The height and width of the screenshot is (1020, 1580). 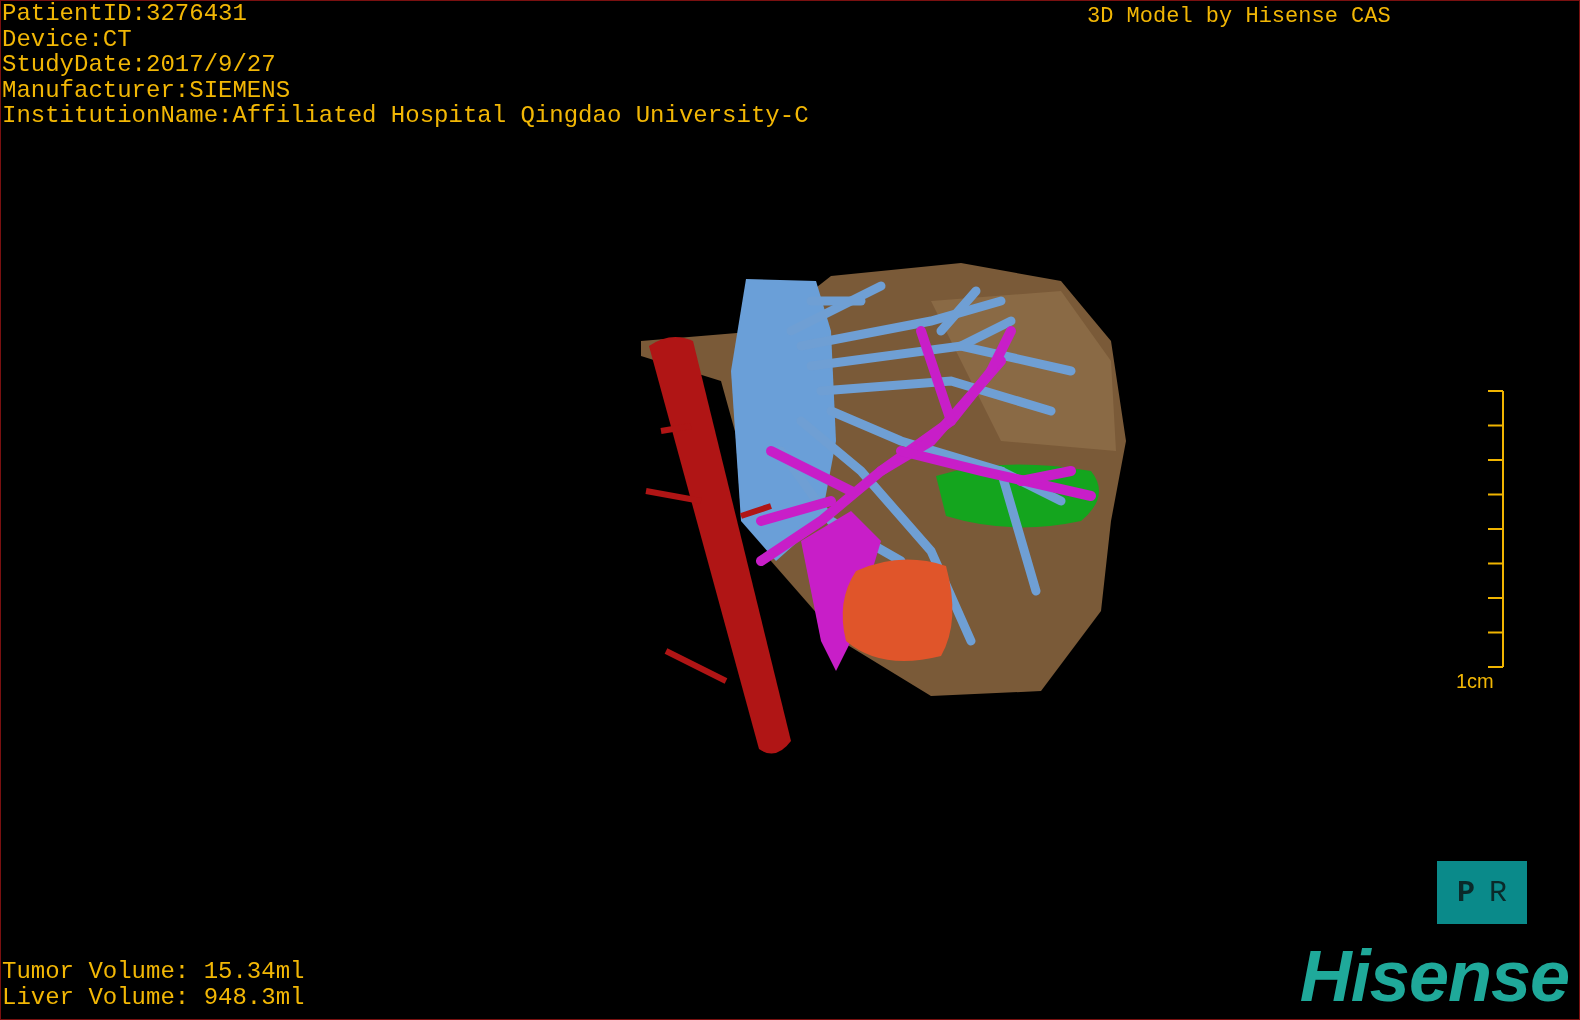 I want to click on patient-info-text: Manufacturer:SIEMENS, so click(x=146, y=90).